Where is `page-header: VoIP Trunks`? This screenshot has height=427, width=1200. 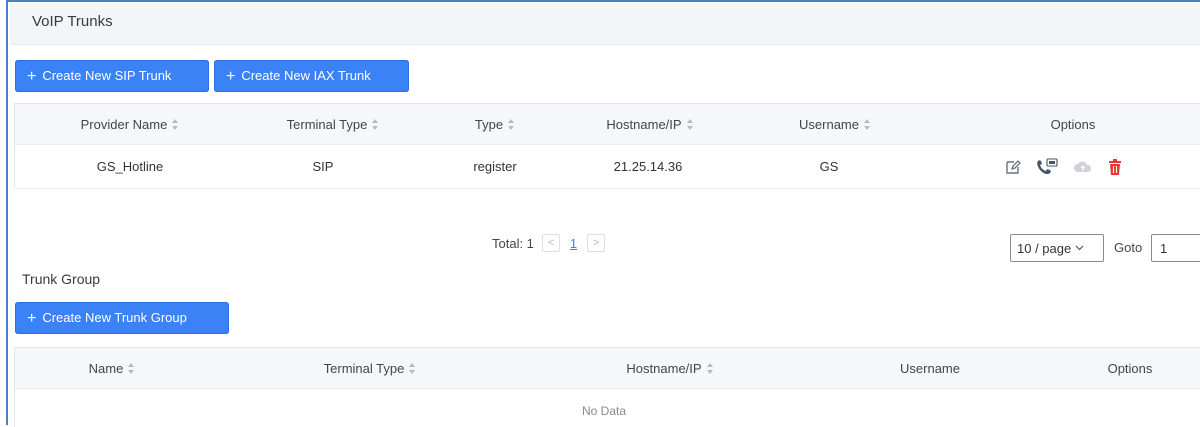 page-header: VoIP Trunks is located at coordinates (605, 24).